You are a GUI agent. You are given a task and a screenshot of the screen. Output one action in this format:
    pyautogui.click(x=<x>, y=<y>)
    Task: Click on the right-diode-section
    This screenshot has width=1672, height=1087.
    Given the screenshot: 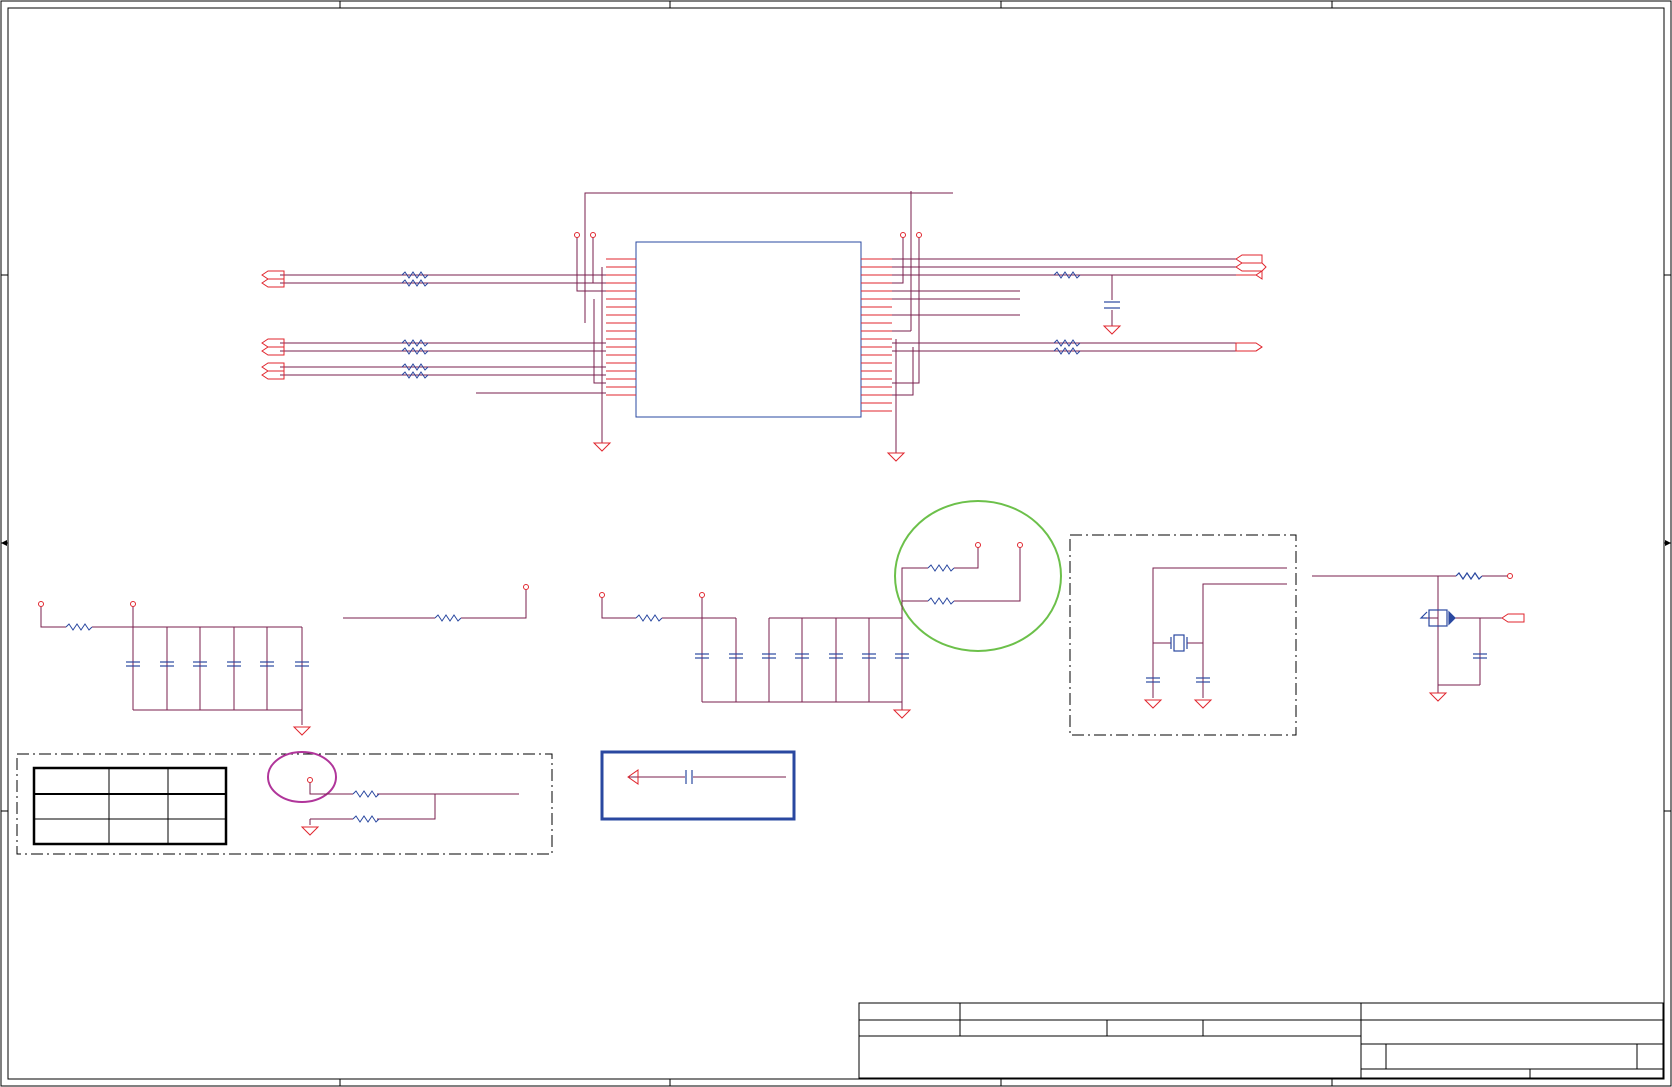 What is the action you would take?
    pyautogui.click(x=1418, y=636)
    